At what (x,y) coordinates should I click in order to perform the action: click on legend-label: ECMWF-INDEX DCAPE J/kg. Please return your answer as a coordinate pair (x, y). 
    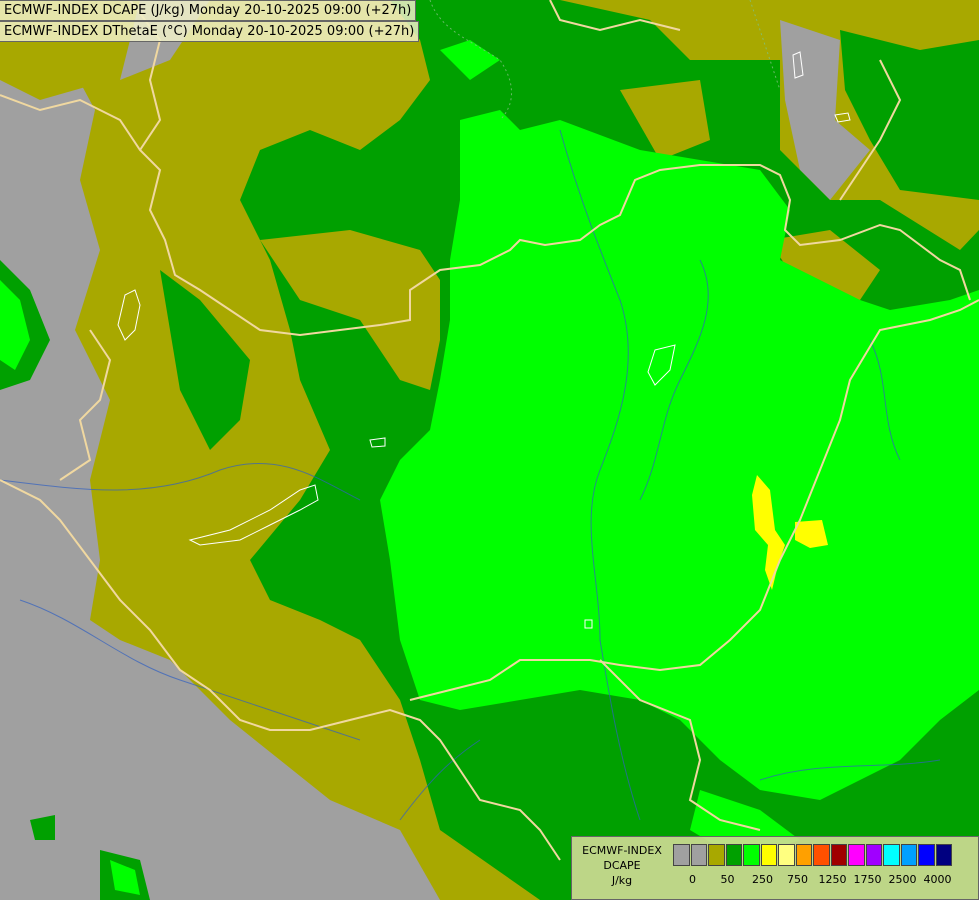
    Looking at the image, I should click on (622, 868).